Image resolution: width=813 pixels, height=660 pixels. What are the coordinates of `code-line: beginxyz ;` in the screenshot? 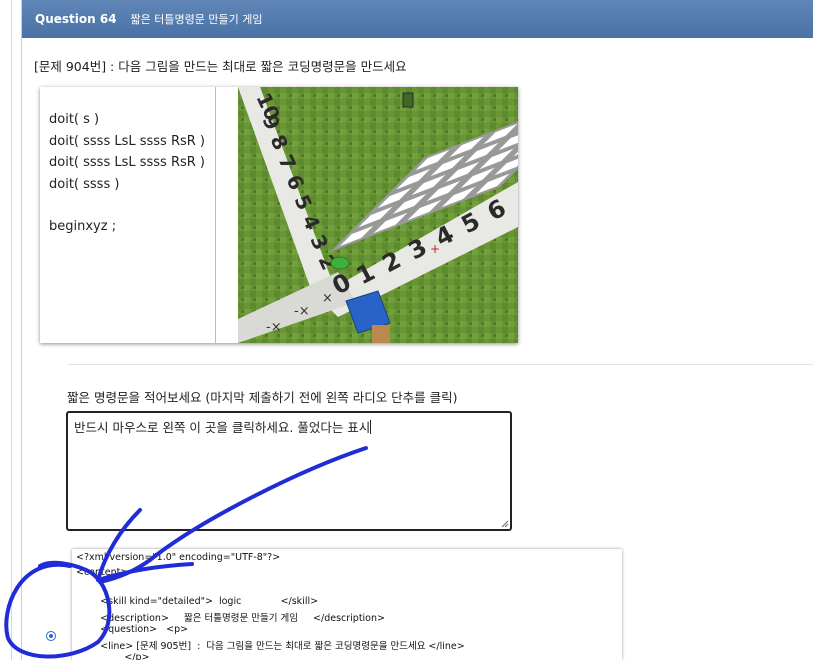 It's located at (83, 226).